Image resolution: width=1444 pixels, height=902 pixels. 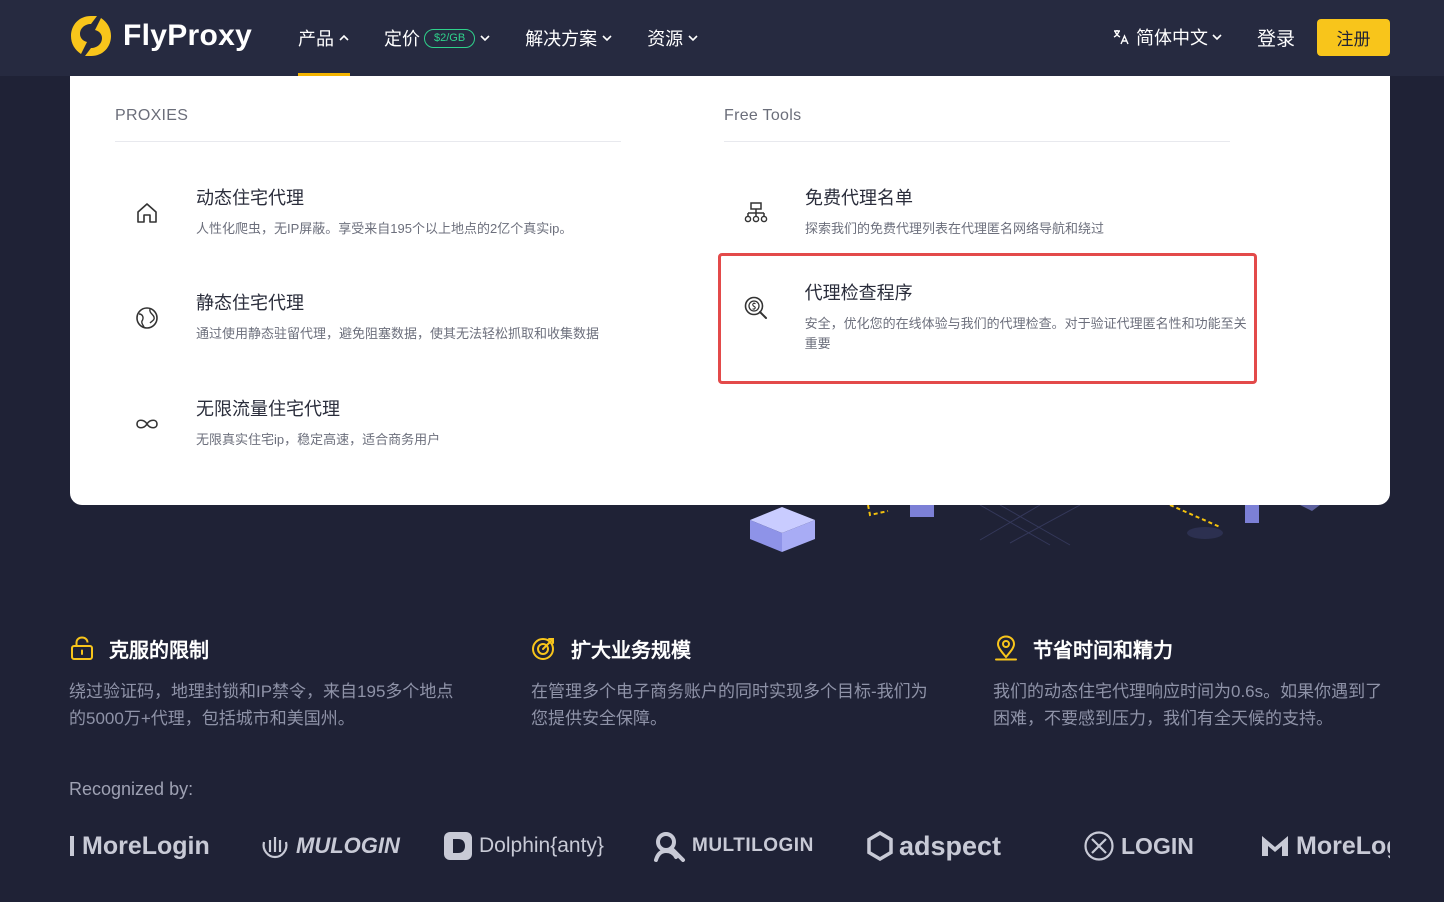 I want to click on location-pin-icon, so click(x=1006, y=648).